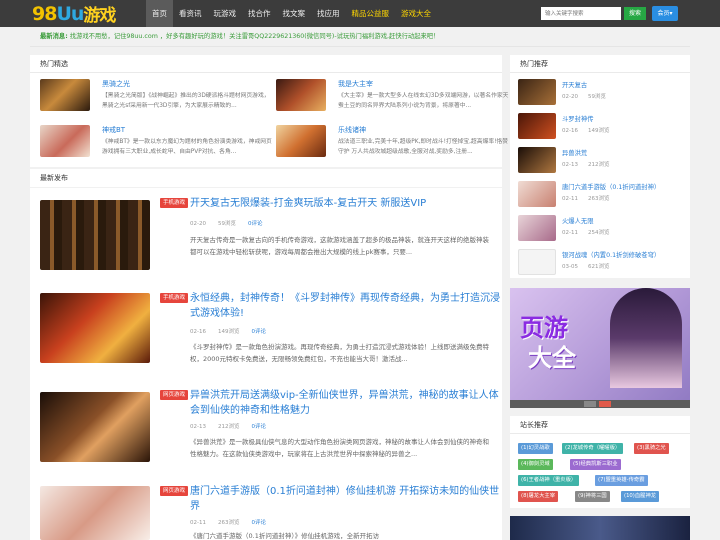  What do you see at coordinates (355, 84) in the screenshot?
I see `hot-item-title: 我是大主宰` at bounding box center [355, 84].